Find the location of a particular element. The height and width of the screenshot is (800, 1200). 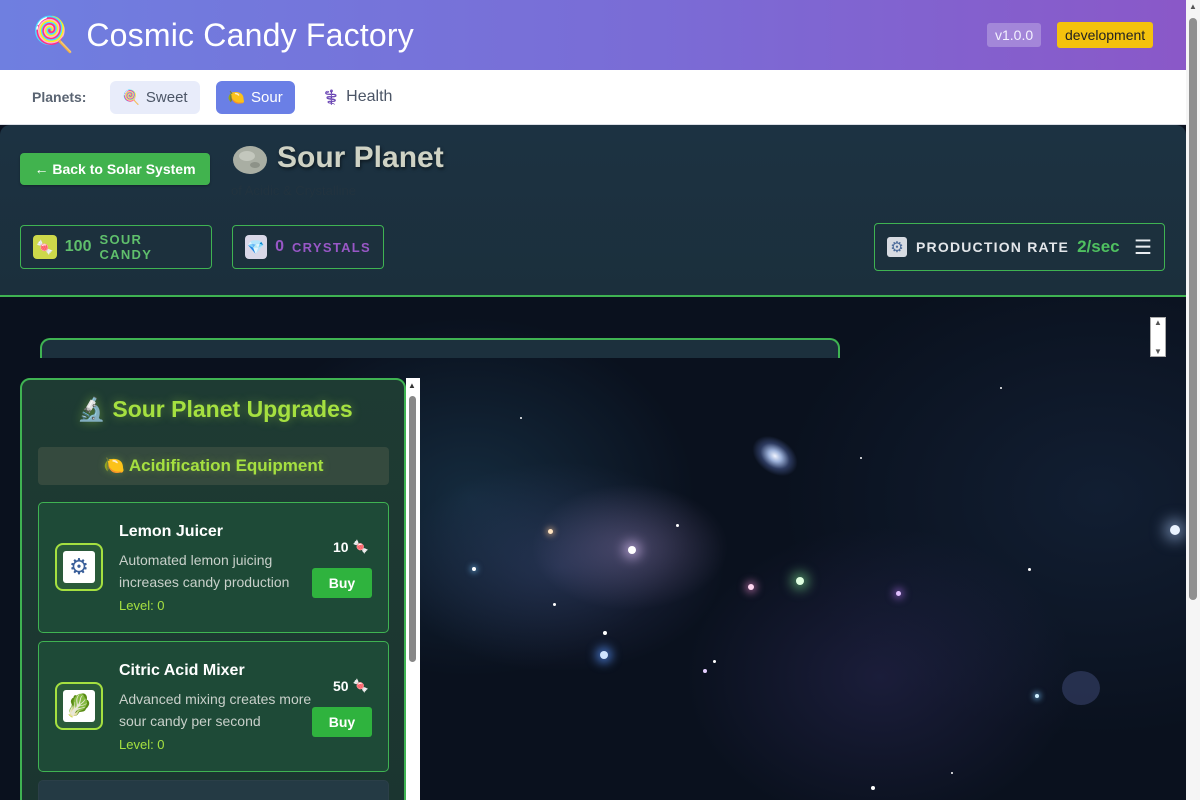

planet-subtitle: of Acidic & Crystalline is located at coordinates (293, 190).